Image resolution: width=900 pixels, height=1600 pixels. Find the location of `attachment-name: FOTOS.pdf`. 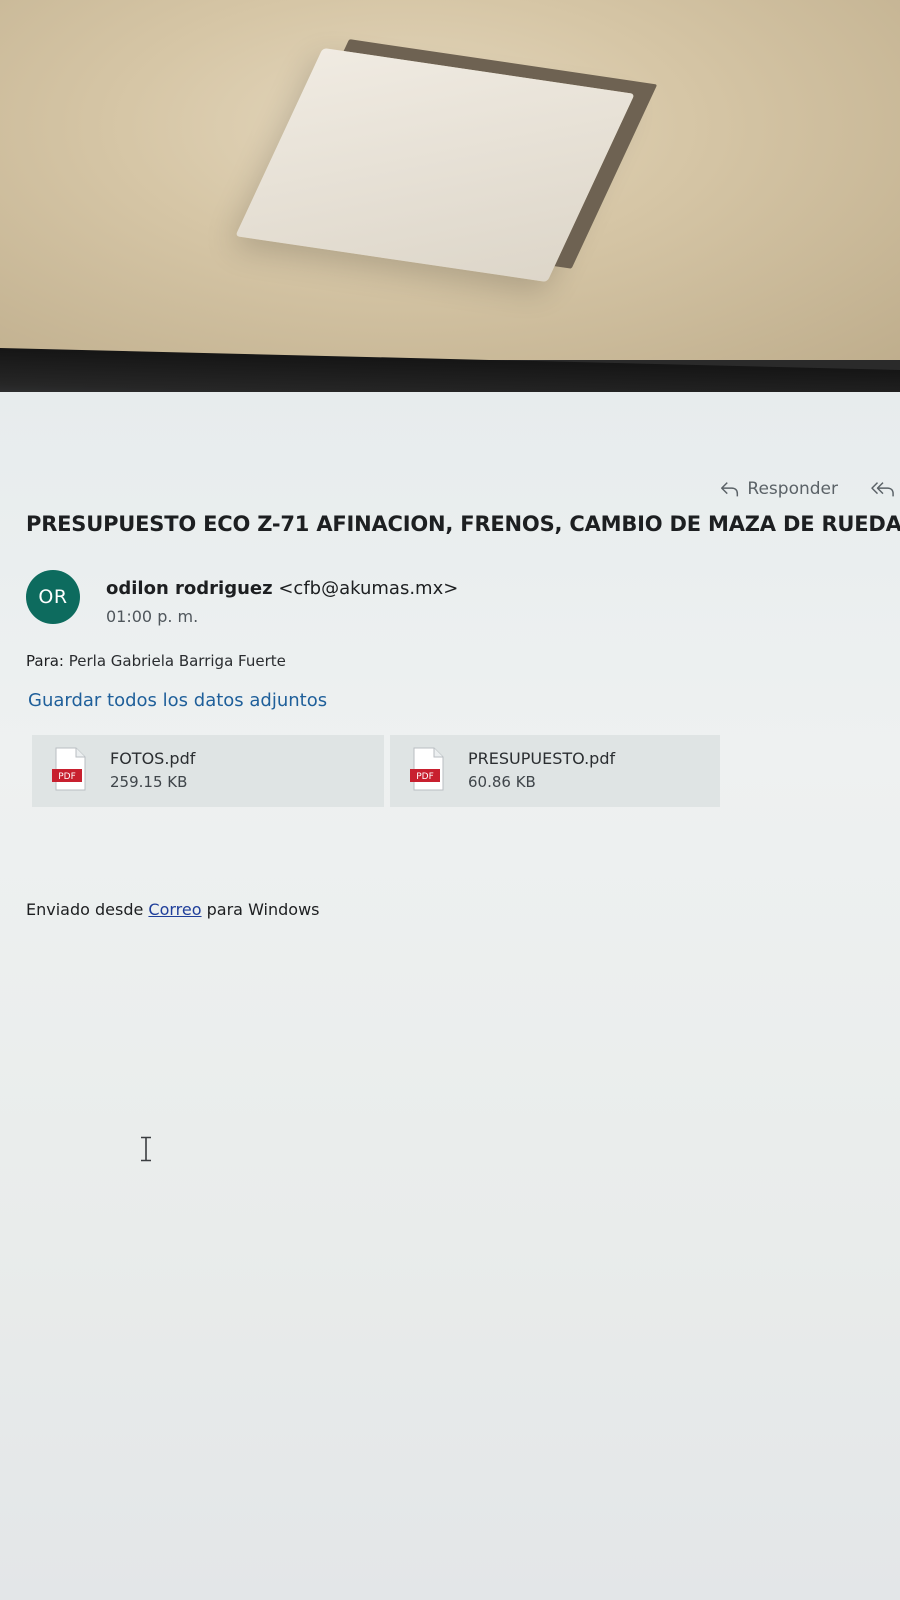

attachment-name: FOTOS.pdf is located at coordinates (153, 758).